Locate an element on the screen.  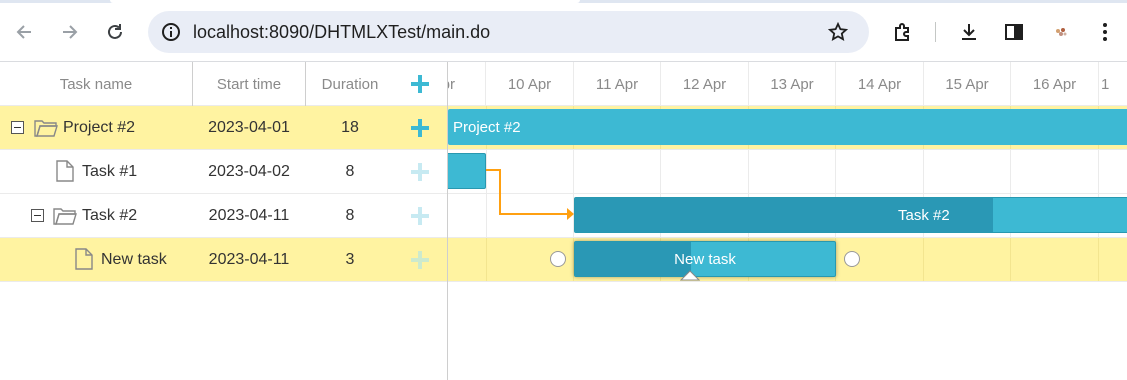
scale-day: 12 Apr is located at coordinates (705, 84).